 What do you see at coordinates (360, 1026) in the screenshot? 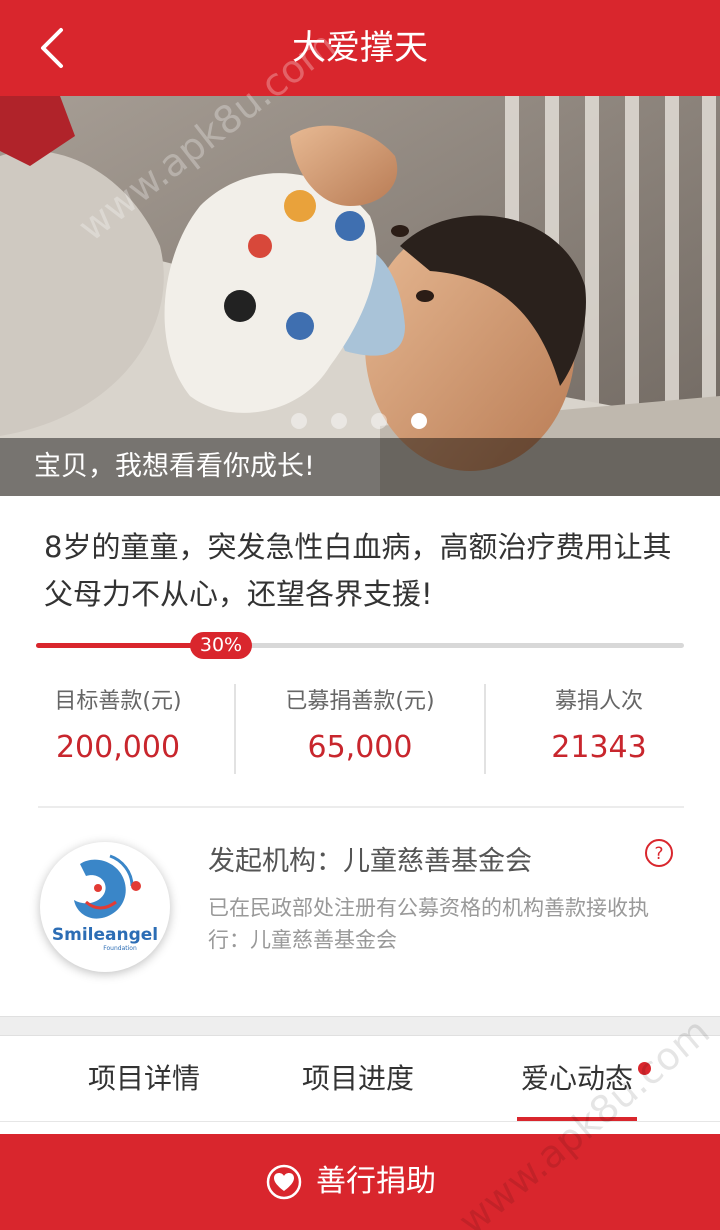
I see `section-spacer` at bounding box center [360, 1026].